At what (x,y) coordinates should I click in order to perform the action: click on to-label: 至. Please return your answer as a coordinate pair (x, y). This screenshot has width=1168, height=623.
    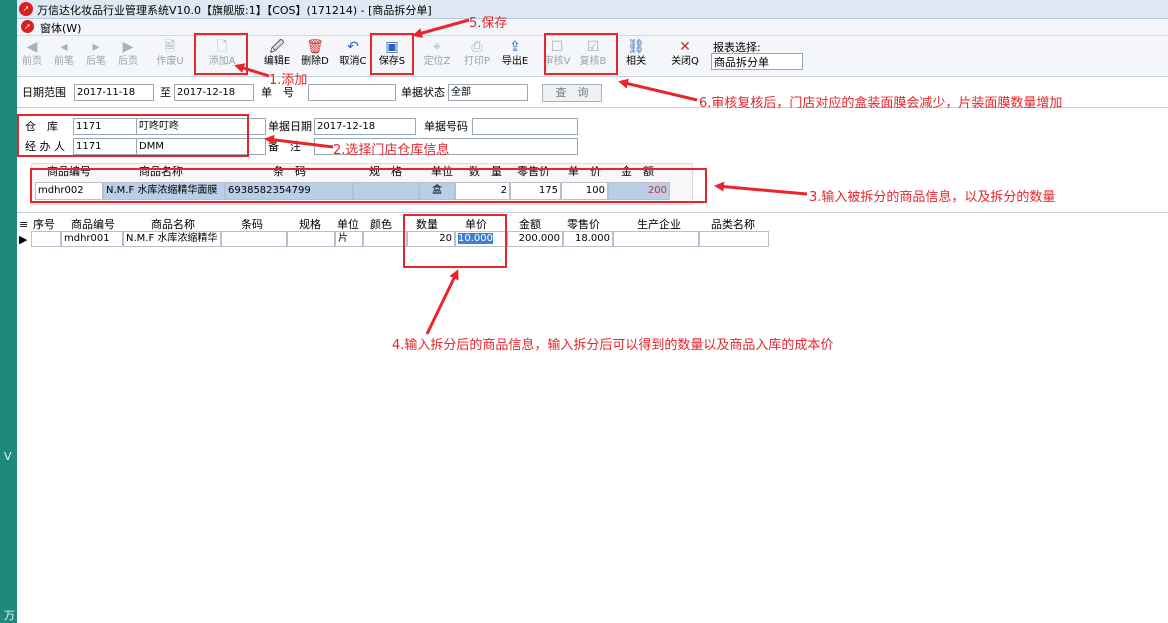
    Looking at the image, I should click on (165, 92).